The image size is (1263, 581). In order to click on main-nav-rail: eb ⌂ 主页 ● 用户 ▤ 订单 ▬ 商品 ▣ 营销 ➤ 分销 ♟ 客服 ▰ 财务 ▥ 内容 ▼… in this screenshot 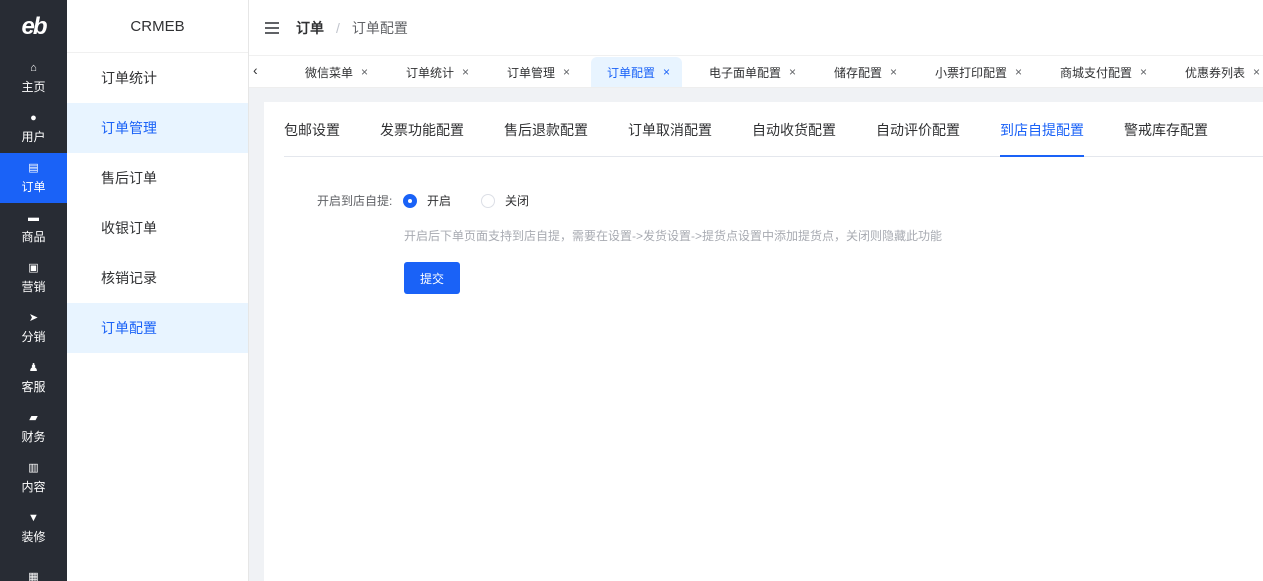, I will do `click(33, 290)`.